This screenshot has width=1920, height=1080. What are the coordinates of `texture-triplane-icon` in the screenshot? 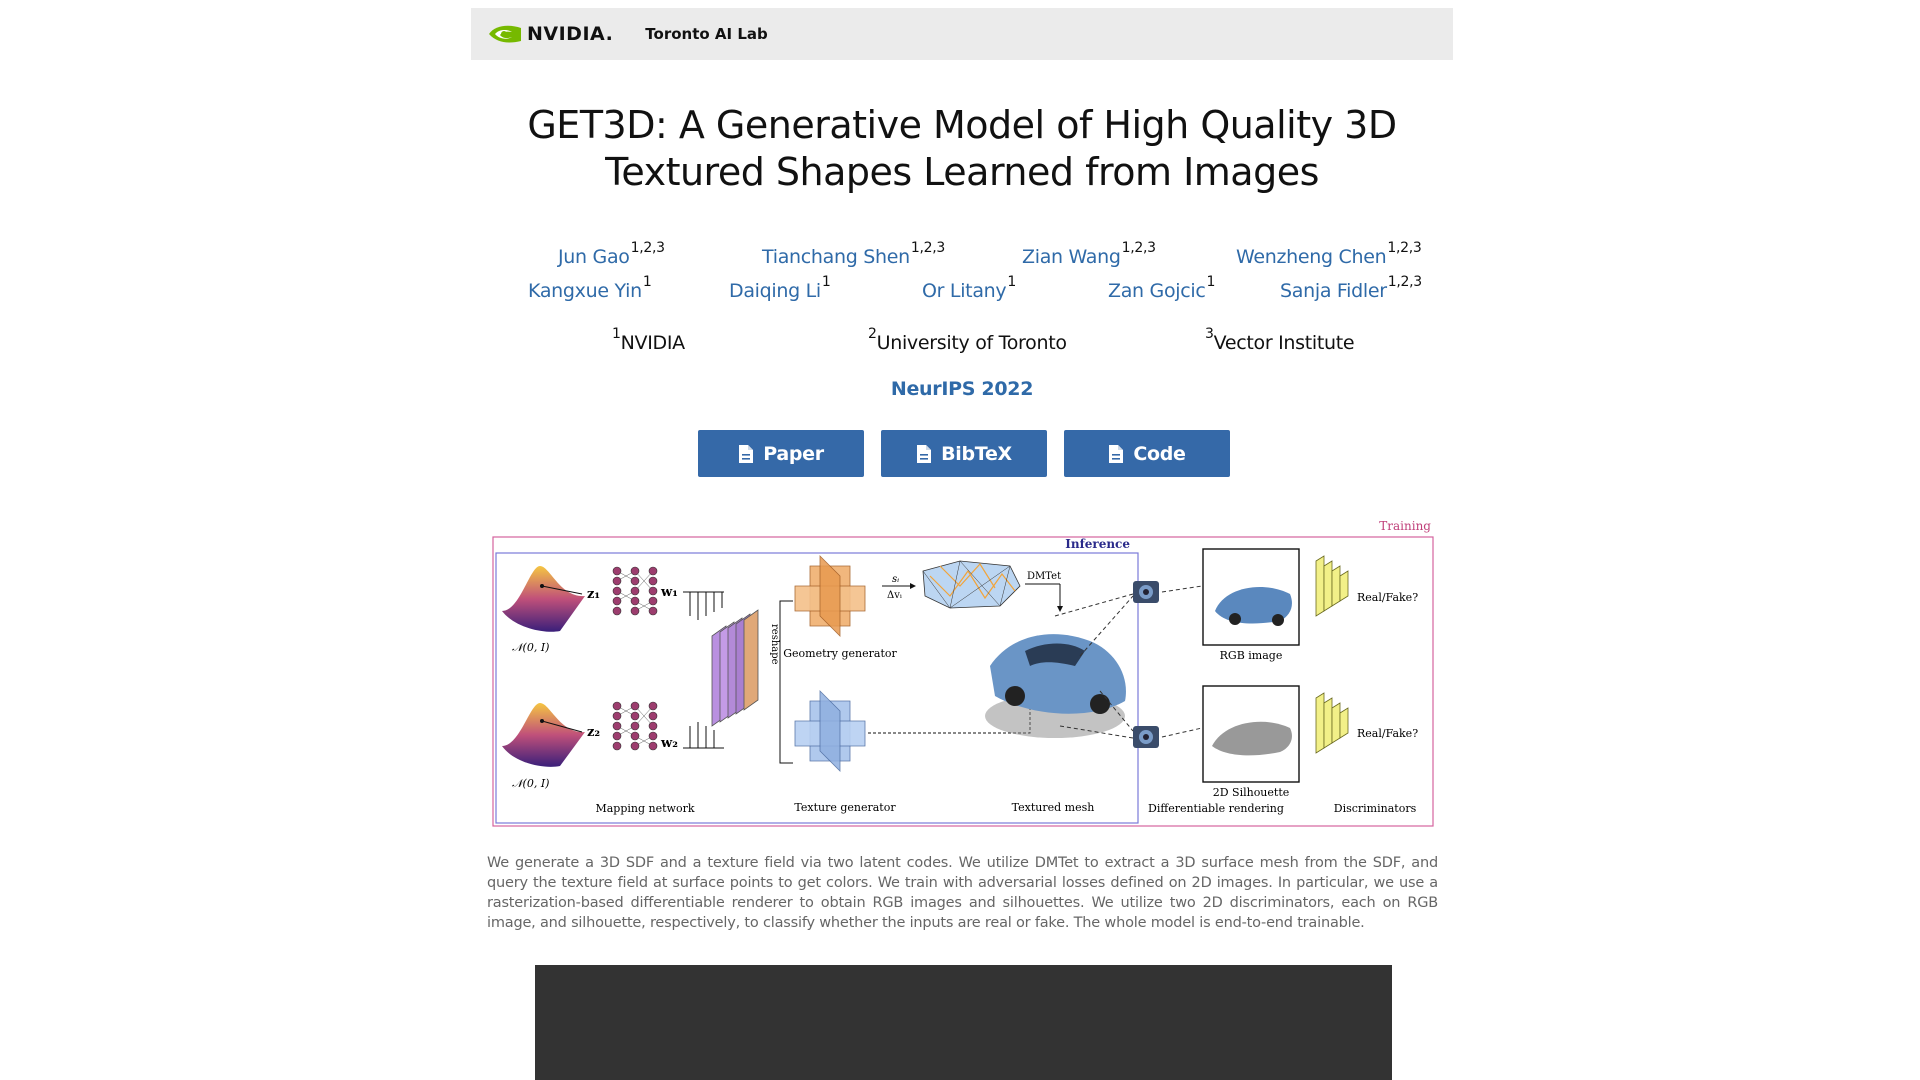 It's located at (830, 731).